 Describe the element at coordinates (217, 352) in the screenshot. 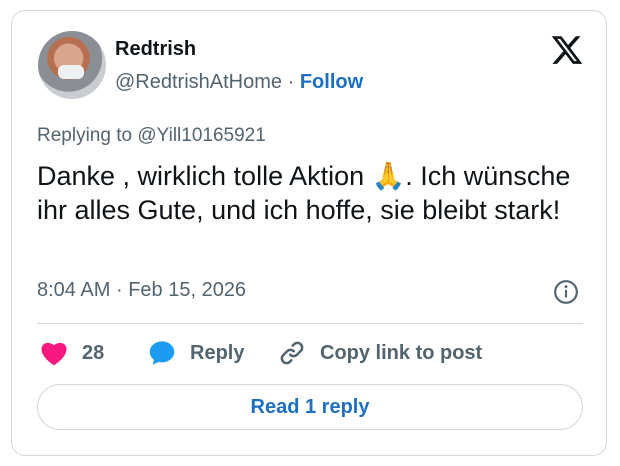

I see `reply-label: Reply` at that location.